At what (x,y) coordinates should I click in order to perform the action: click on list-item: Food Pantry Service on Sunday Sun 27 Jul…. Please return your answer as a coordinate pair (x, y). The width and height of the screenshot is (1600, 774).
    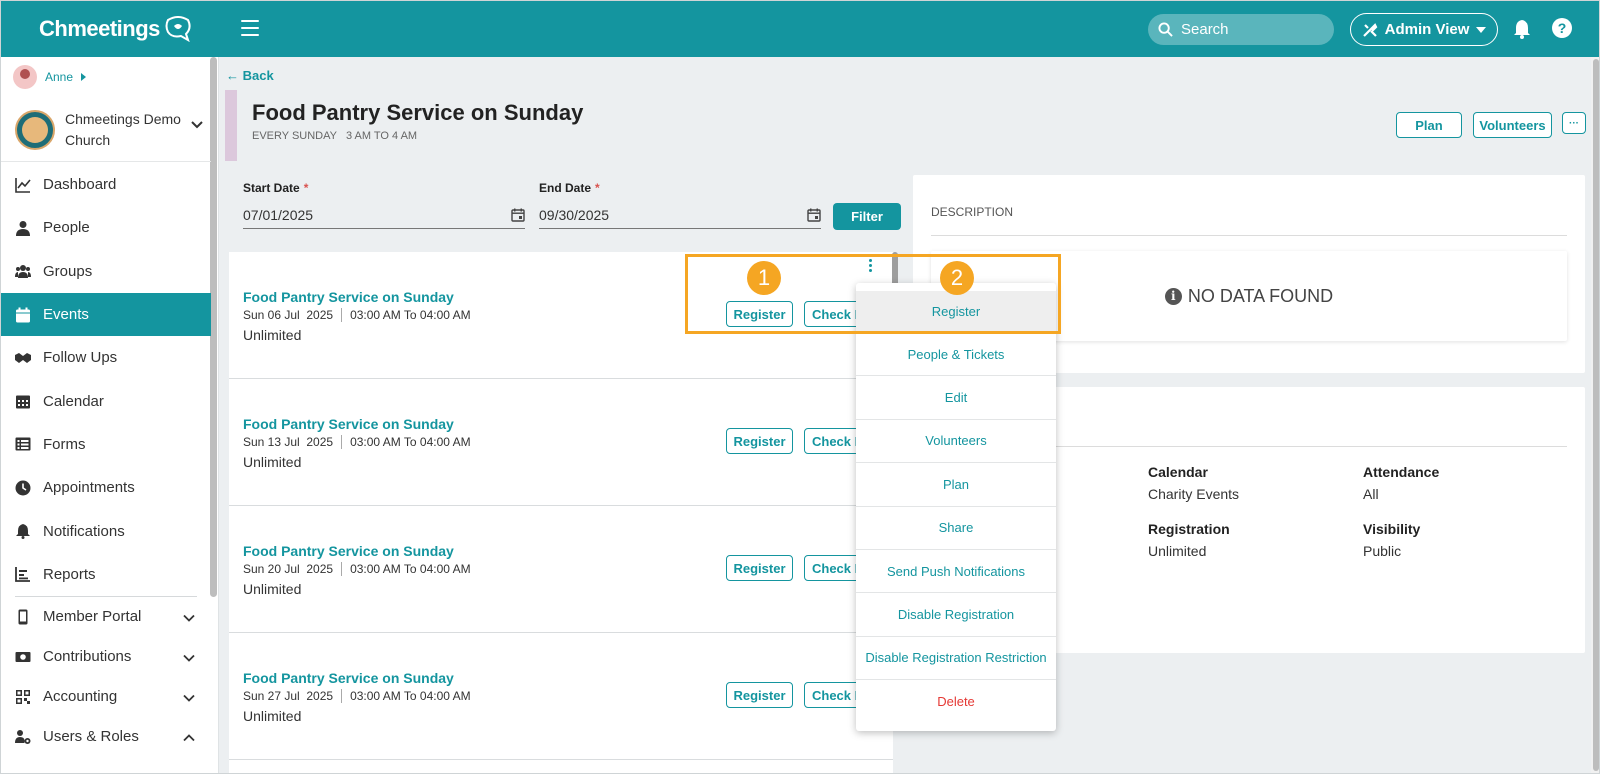
    Looking at the image, I should click on (561, 696).